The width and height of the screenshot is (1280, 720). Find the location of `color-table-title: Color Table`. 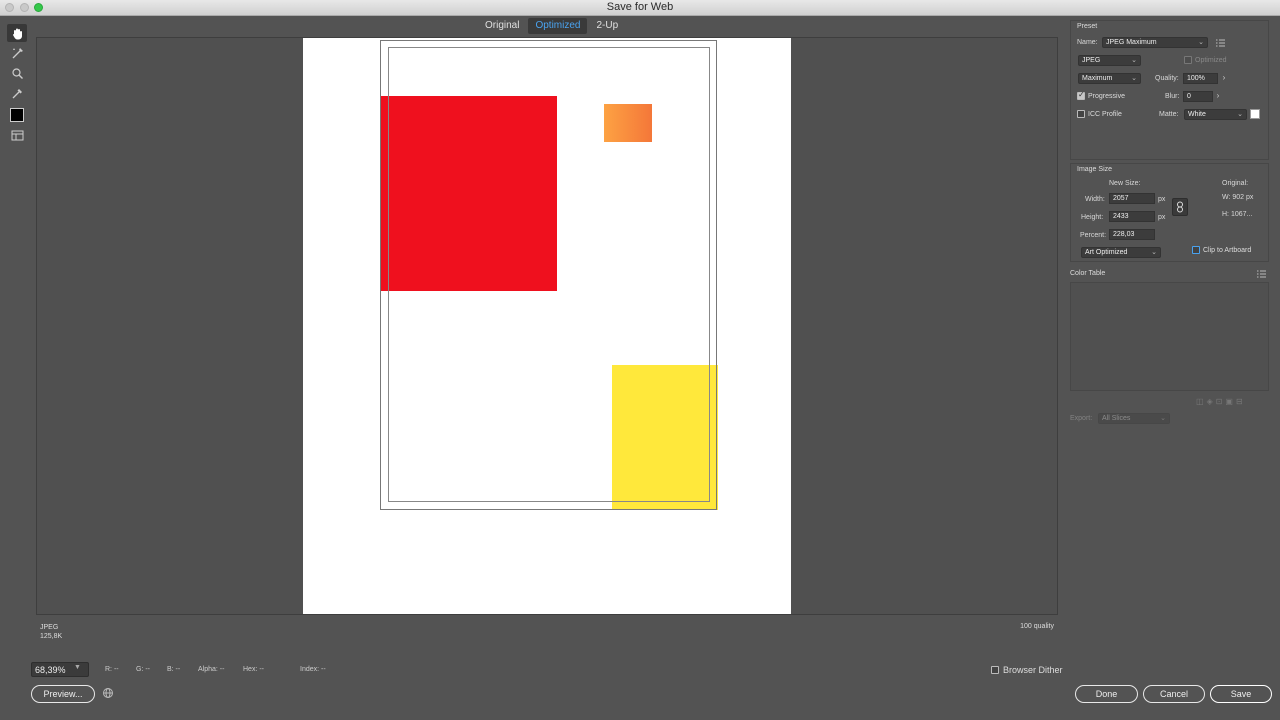

color-table-title: Color Table is located at coordinates (1088, 273).